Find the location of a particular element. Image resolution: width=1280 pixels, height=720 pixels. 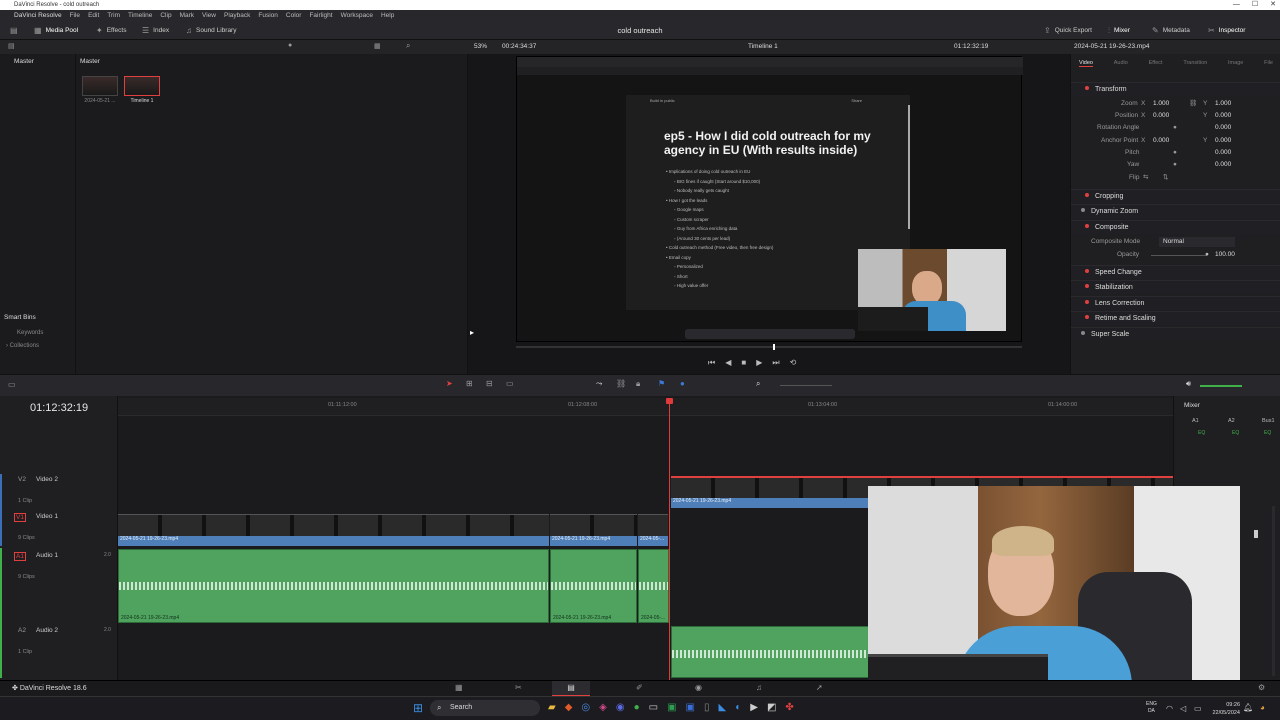

link-icon: ⛓ is located at coordinates (1193, 104).